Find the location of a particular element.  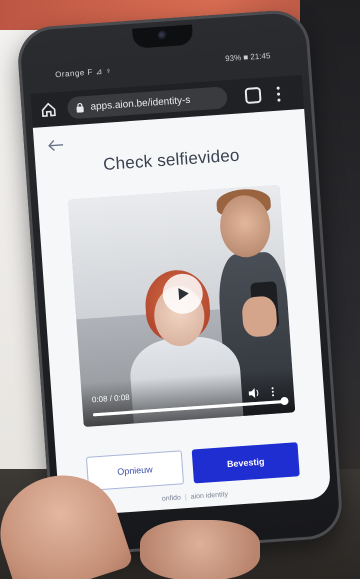

video-seek-progress is located at coordinates (188, 408).